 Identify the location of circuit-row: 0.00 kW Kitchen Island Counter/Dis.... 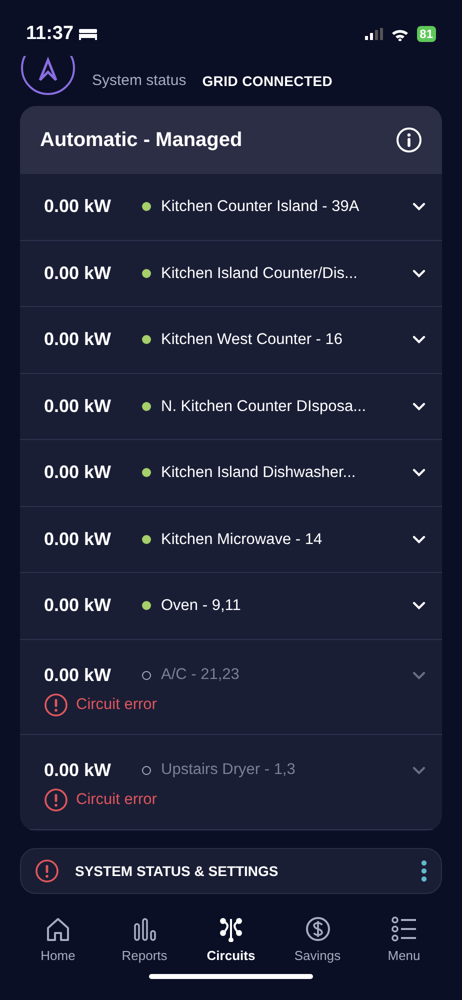
(231, 273).